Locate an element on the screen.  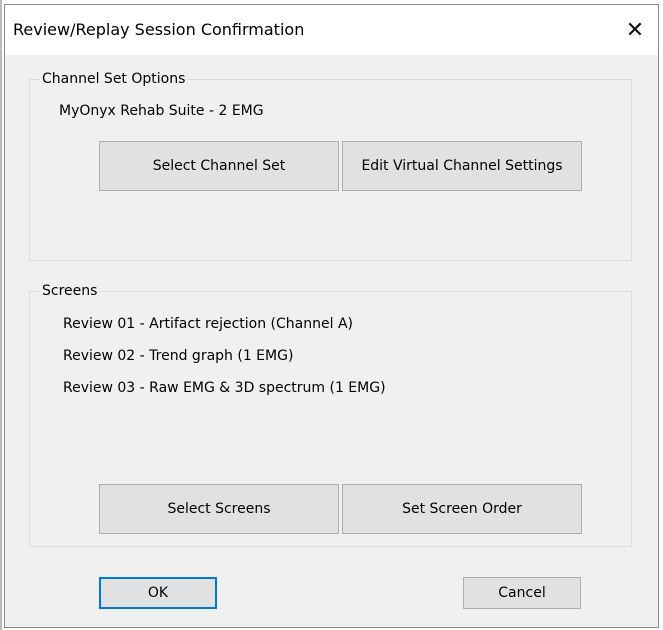
title-bar: Review/Replay Session Confirmation ✕ is located at coordinates (331, 30).